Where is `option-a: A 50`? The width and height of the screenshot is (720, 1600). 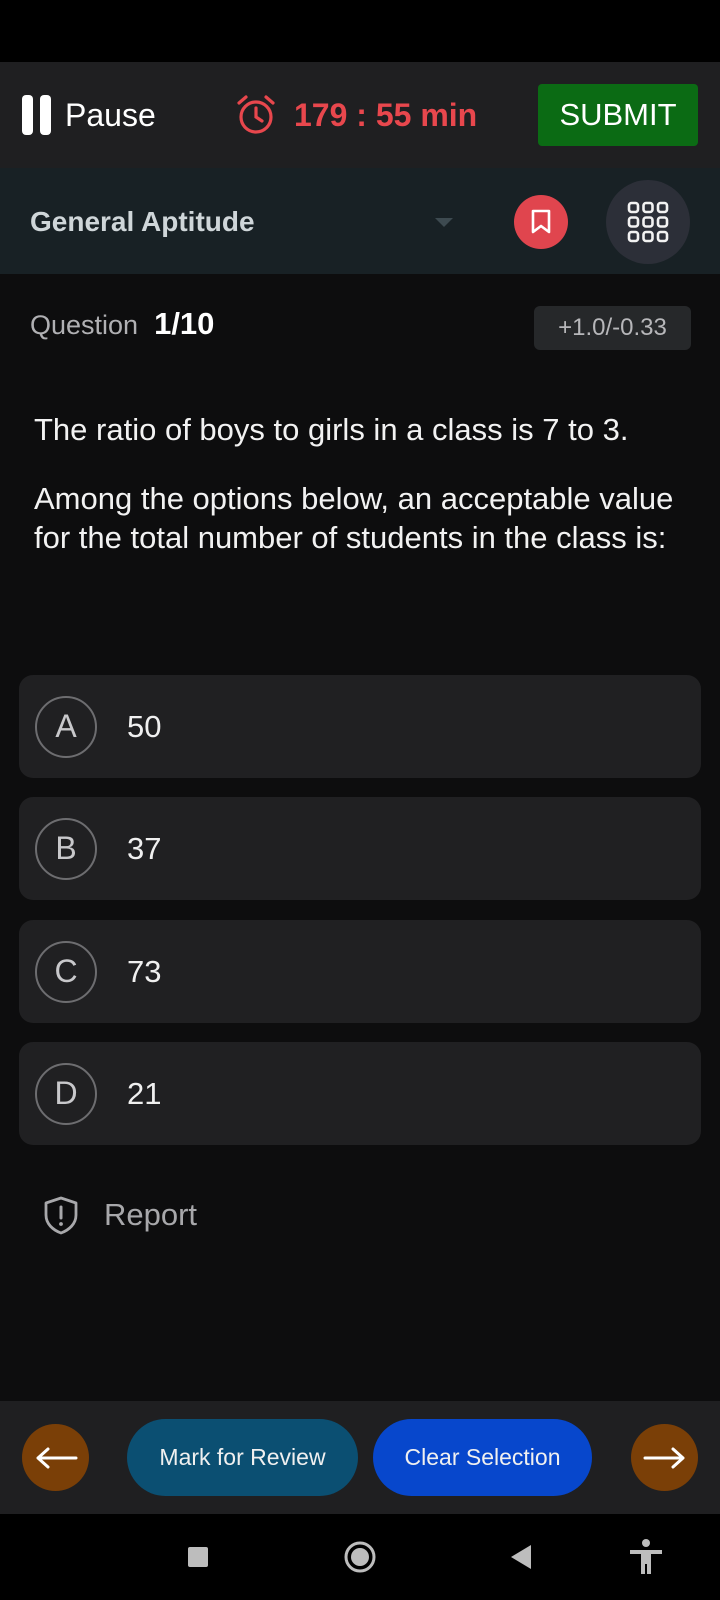 option-a: A 50 is located at coordinates (360, 726).